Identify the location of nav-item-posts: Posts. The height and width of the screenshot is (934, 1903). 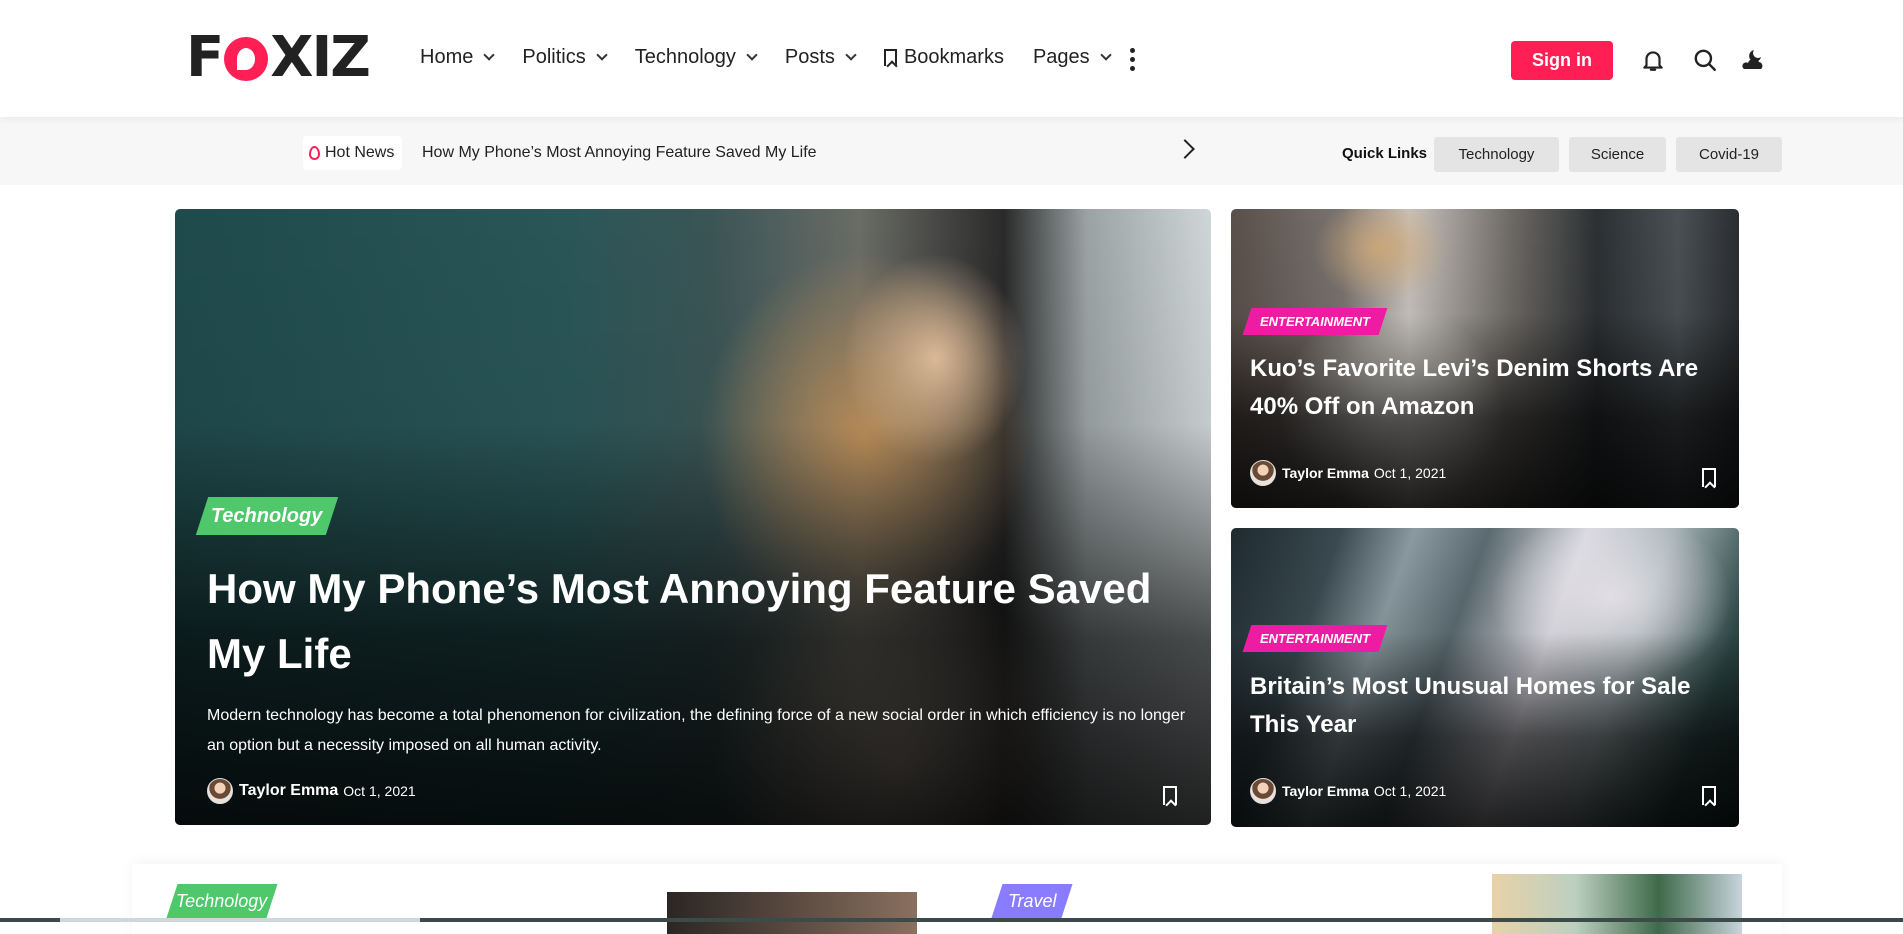
(820, 57).